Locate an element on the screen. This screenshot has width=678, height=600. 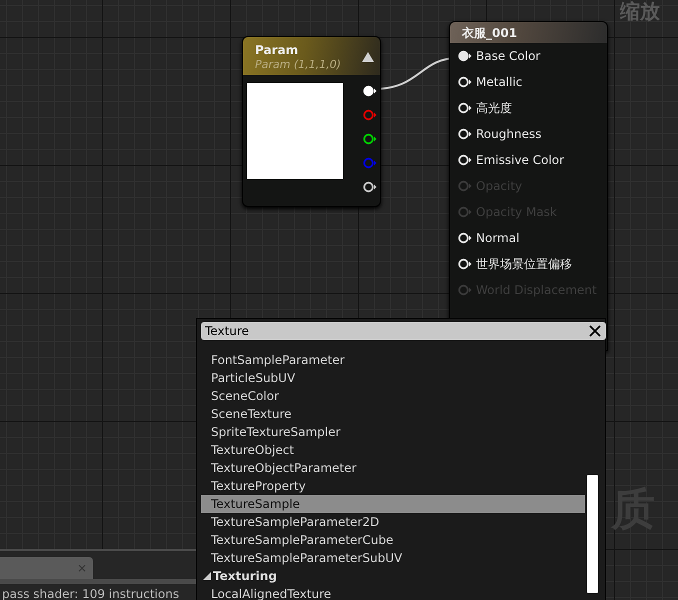
node-list-item: SceneColor is located at coordinates (393, 396).